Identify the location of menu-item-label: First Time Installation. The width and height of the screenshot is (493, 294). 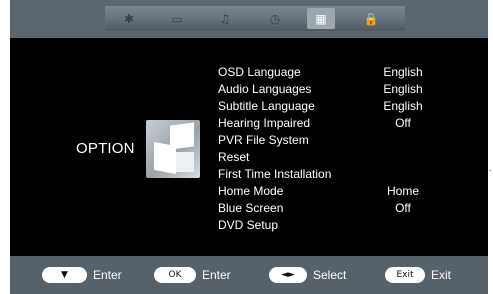
(275, 174).